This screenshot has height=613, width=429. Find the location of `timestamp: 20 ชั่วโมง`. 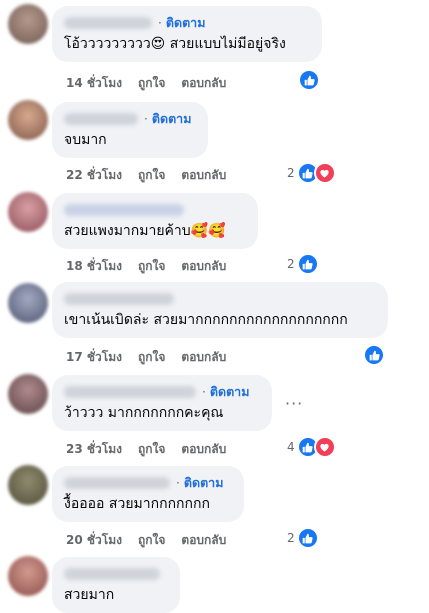

timestamp: 20 ชั่วโมง is located at coordinates (94, 540).